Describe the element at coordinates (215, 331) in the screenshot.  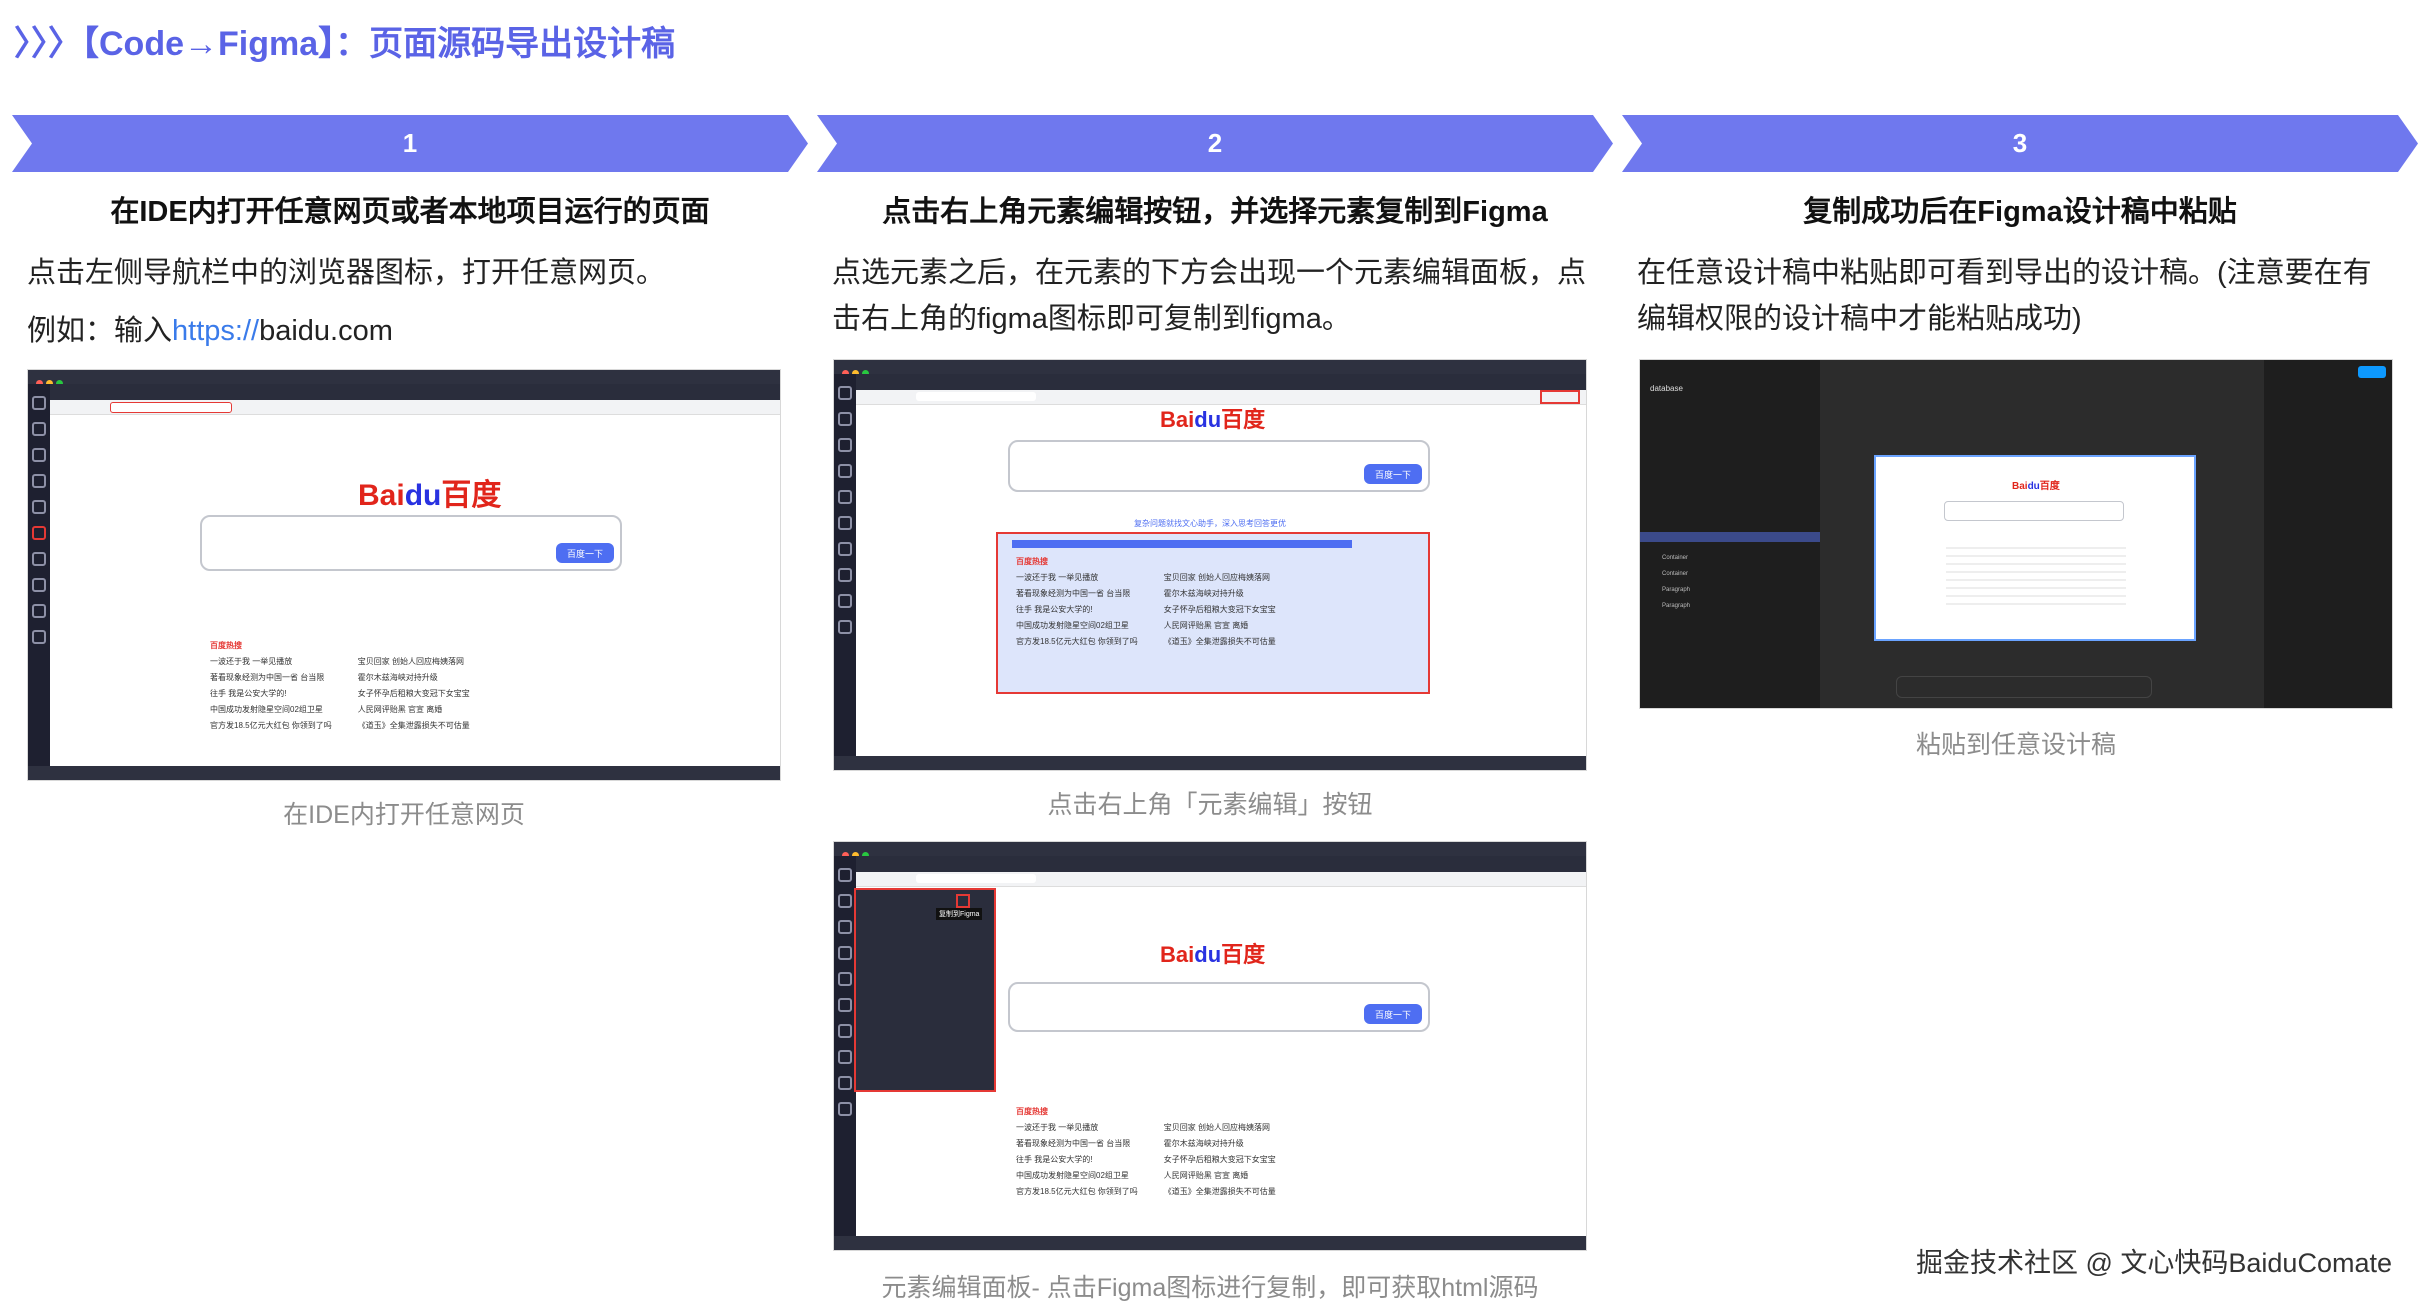
I see `example-link: https://` at that location.